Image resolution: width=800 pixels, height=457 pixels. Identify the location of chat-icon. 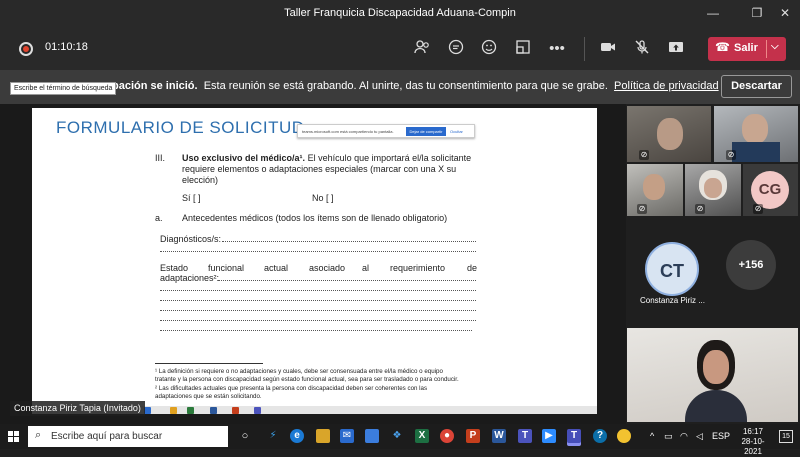
(456, 49).